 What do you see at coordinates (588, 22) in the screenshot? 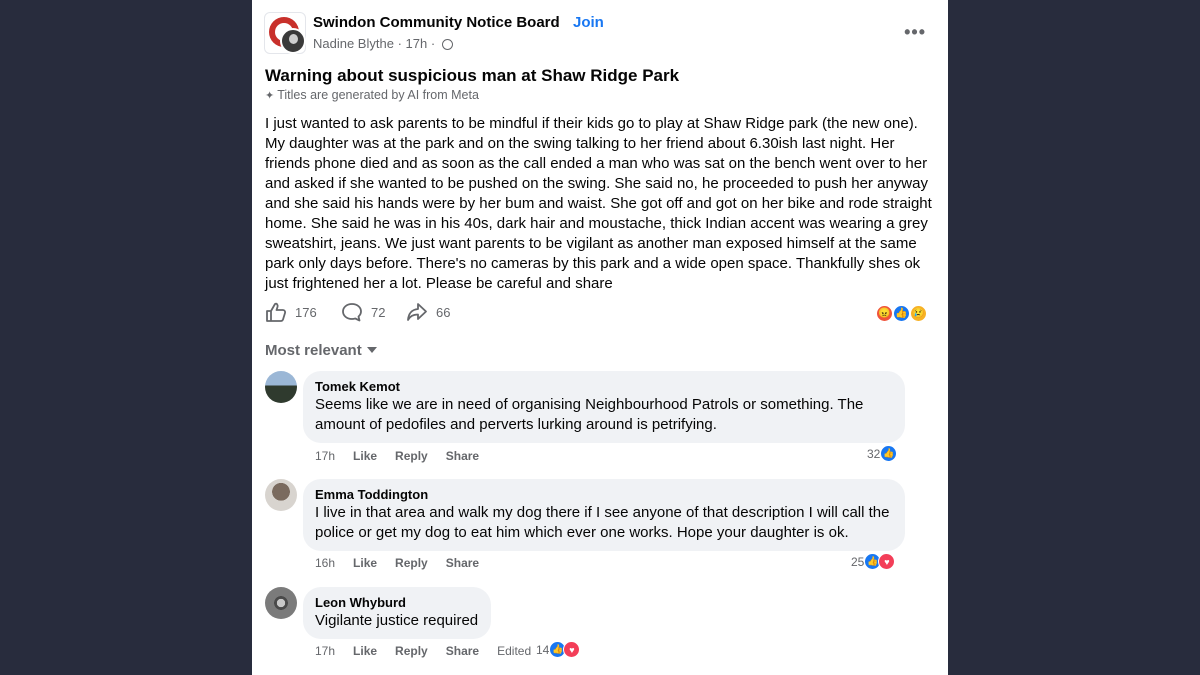
I see `join-button: Join` at bounding box center [588, 22].